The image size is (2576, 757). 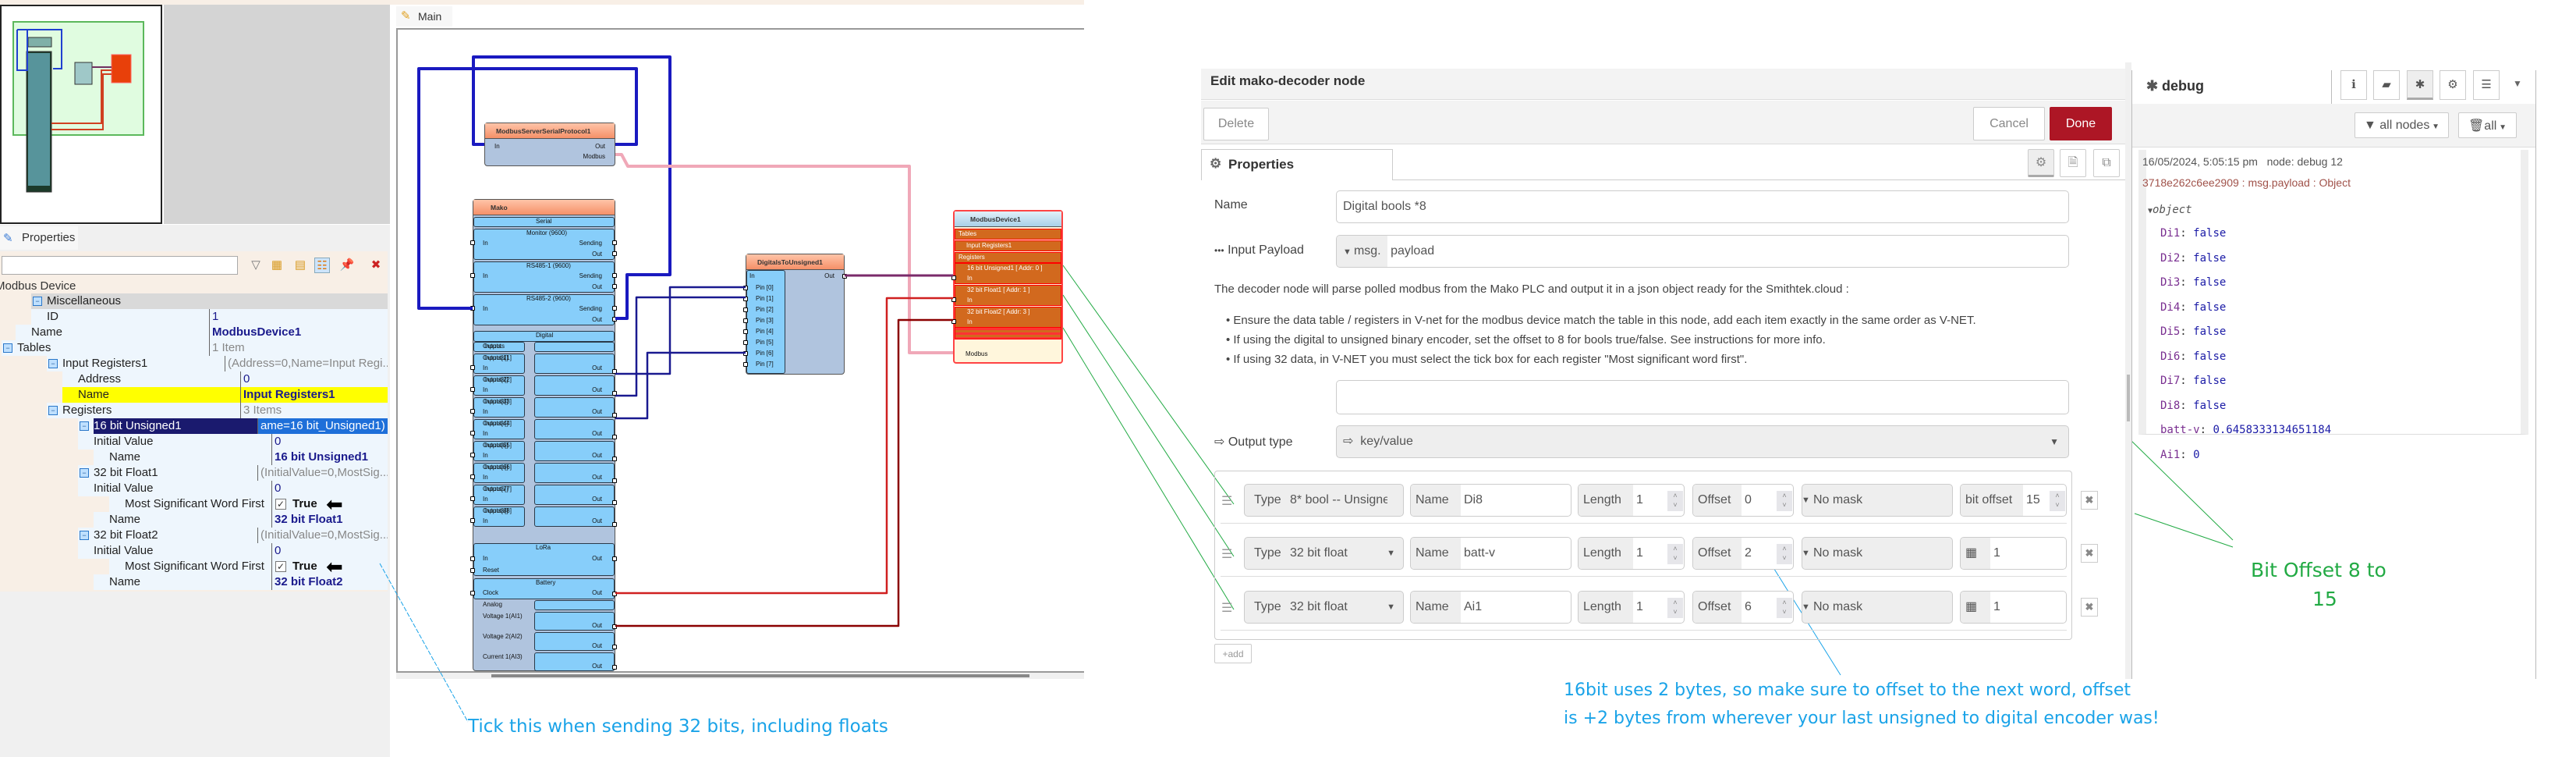 What do you see at coordinates (2420, 85) in the screenshot?
I see `debug-bug-icon: ✱` at bounding box center [2420, 85].